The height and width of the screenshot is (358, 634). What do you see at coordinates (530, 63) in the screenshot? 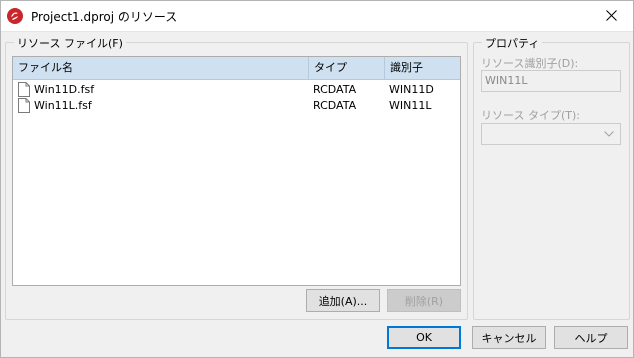
I see `resource-id-label: リソース識別子(D):` at bounding box center [530, 63].